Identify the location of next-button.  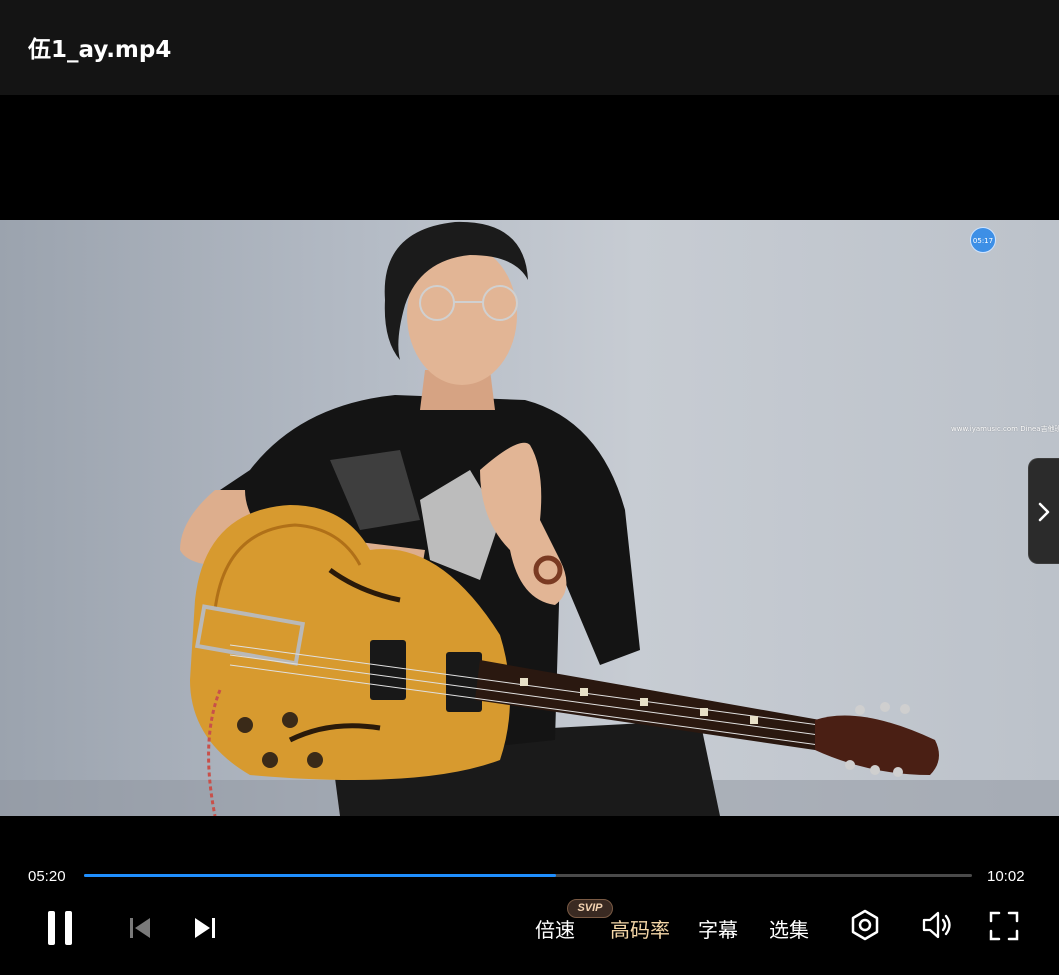
(205, 928).